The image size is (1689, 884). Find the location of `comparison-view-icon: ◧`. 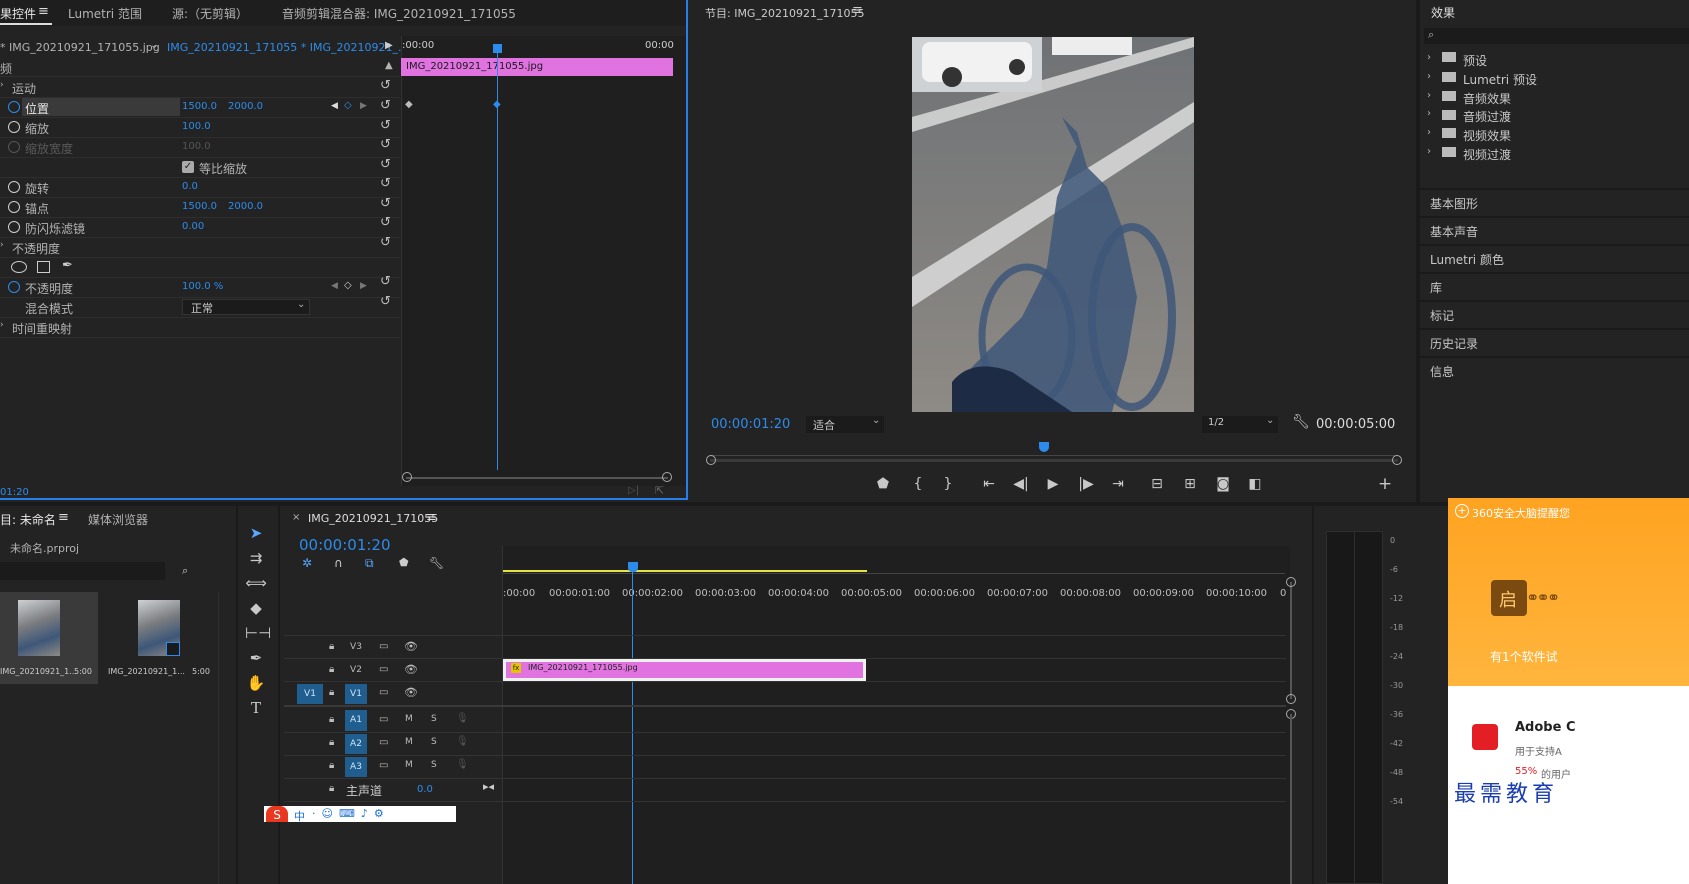

comparison-view-icon: ◧ is located at coordinates (1255, 484).